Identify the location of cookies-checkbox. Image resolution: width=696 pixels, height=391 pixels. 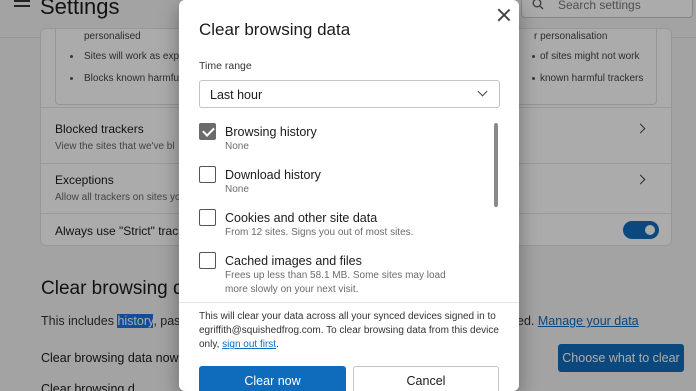
(207, 217).